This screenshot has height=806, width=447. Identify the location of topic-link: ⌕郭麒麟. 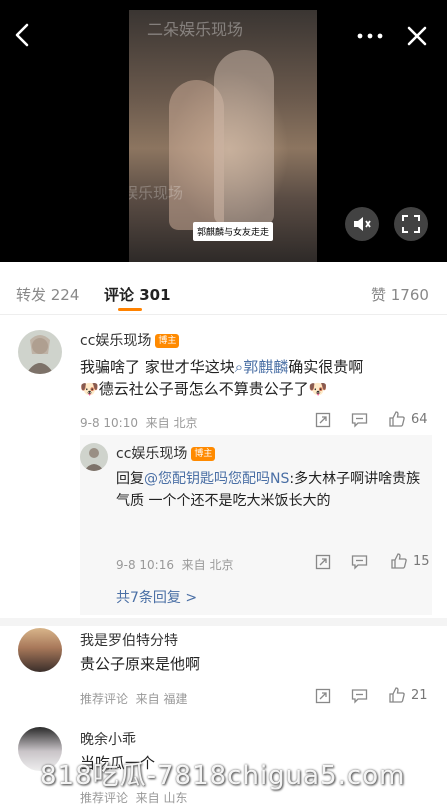
(261, 367).